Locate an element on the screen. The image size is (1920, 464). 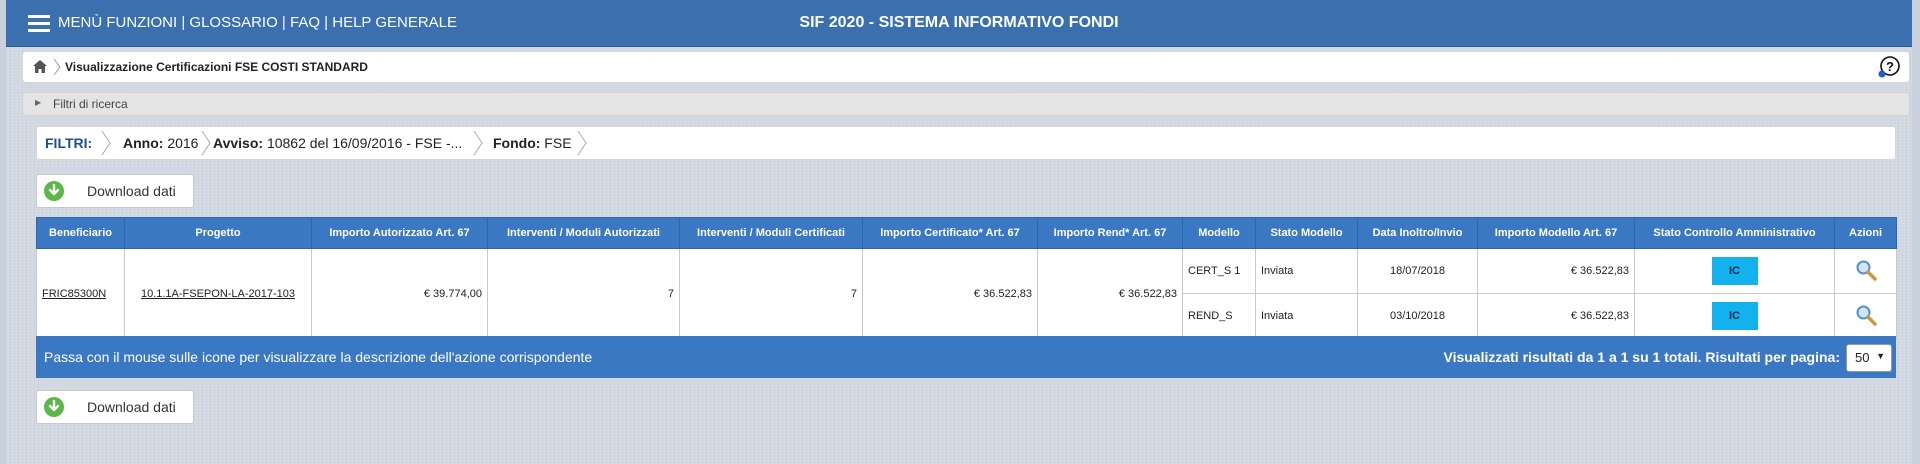
filtri-ricerca-toggle: ▶ Filtri di ricerca is located at coordinates (966, 104).